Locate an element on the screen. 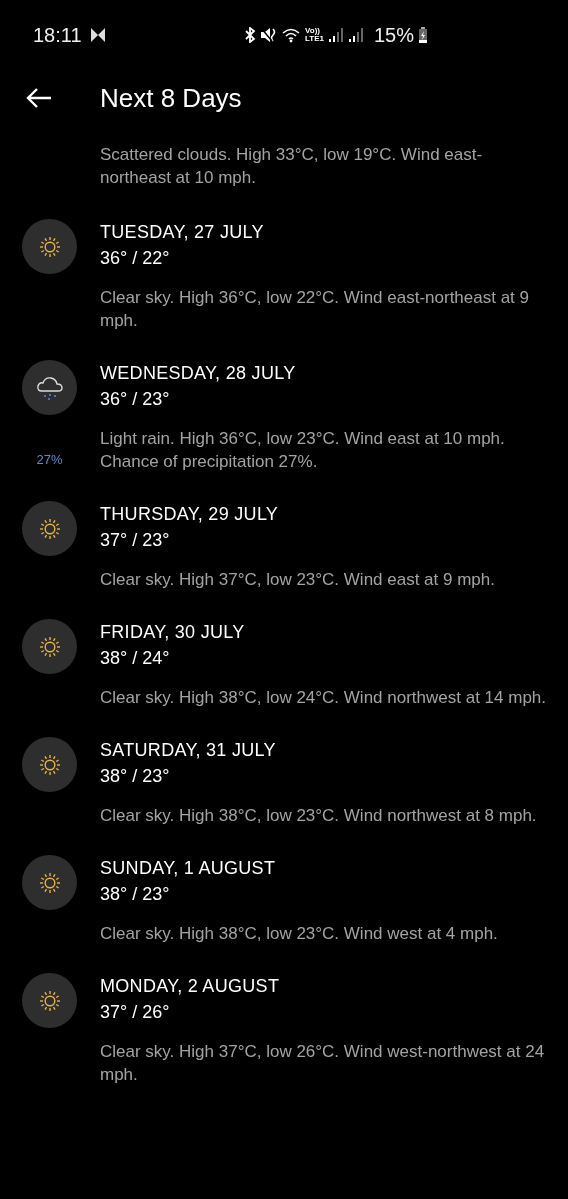  page-title: Next 8 Days is located at coordinates (171, 98).